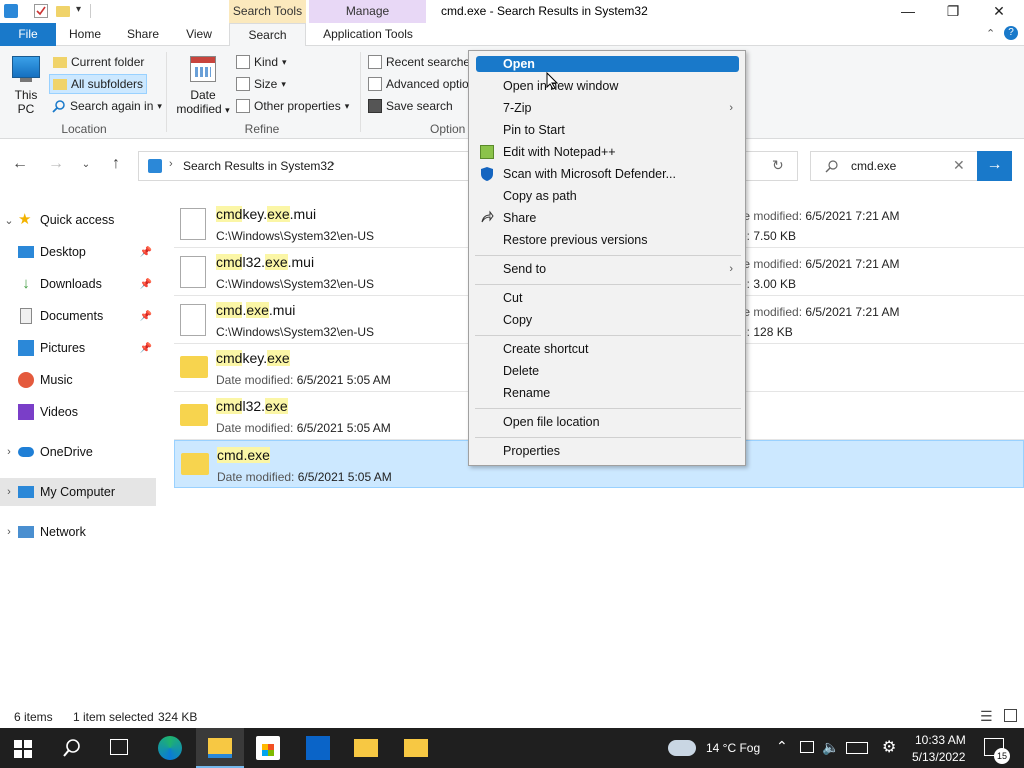 The image size is (1024, 768). I want to click on tab-search: Search, so click(267, 35).